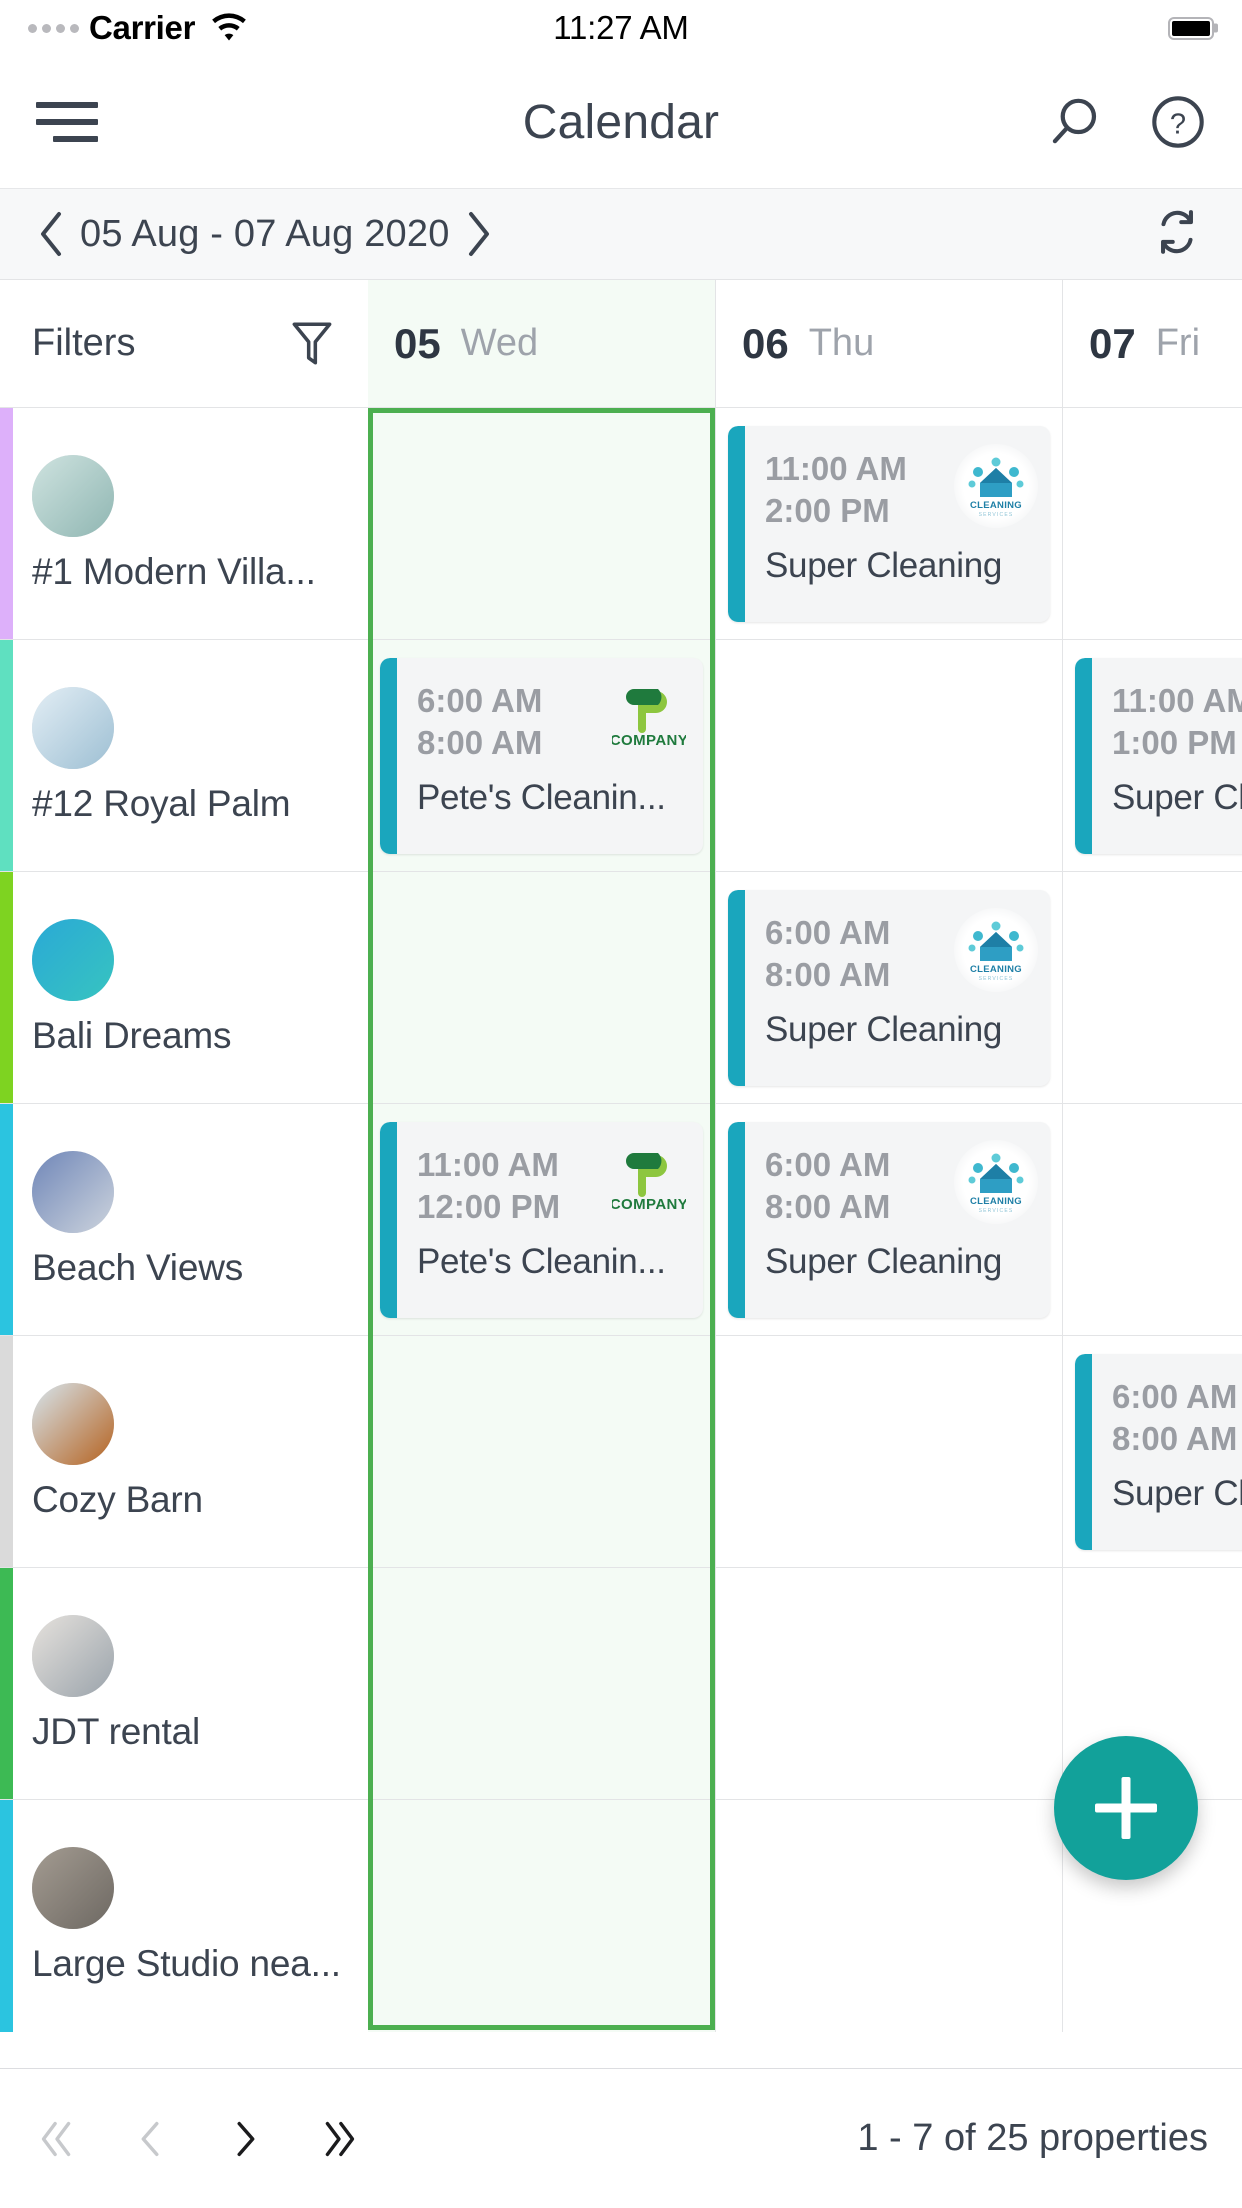 The height and width of the screenshot is (2208, 1242). I want to click on funnel-filter-icon, so click(312, 344).